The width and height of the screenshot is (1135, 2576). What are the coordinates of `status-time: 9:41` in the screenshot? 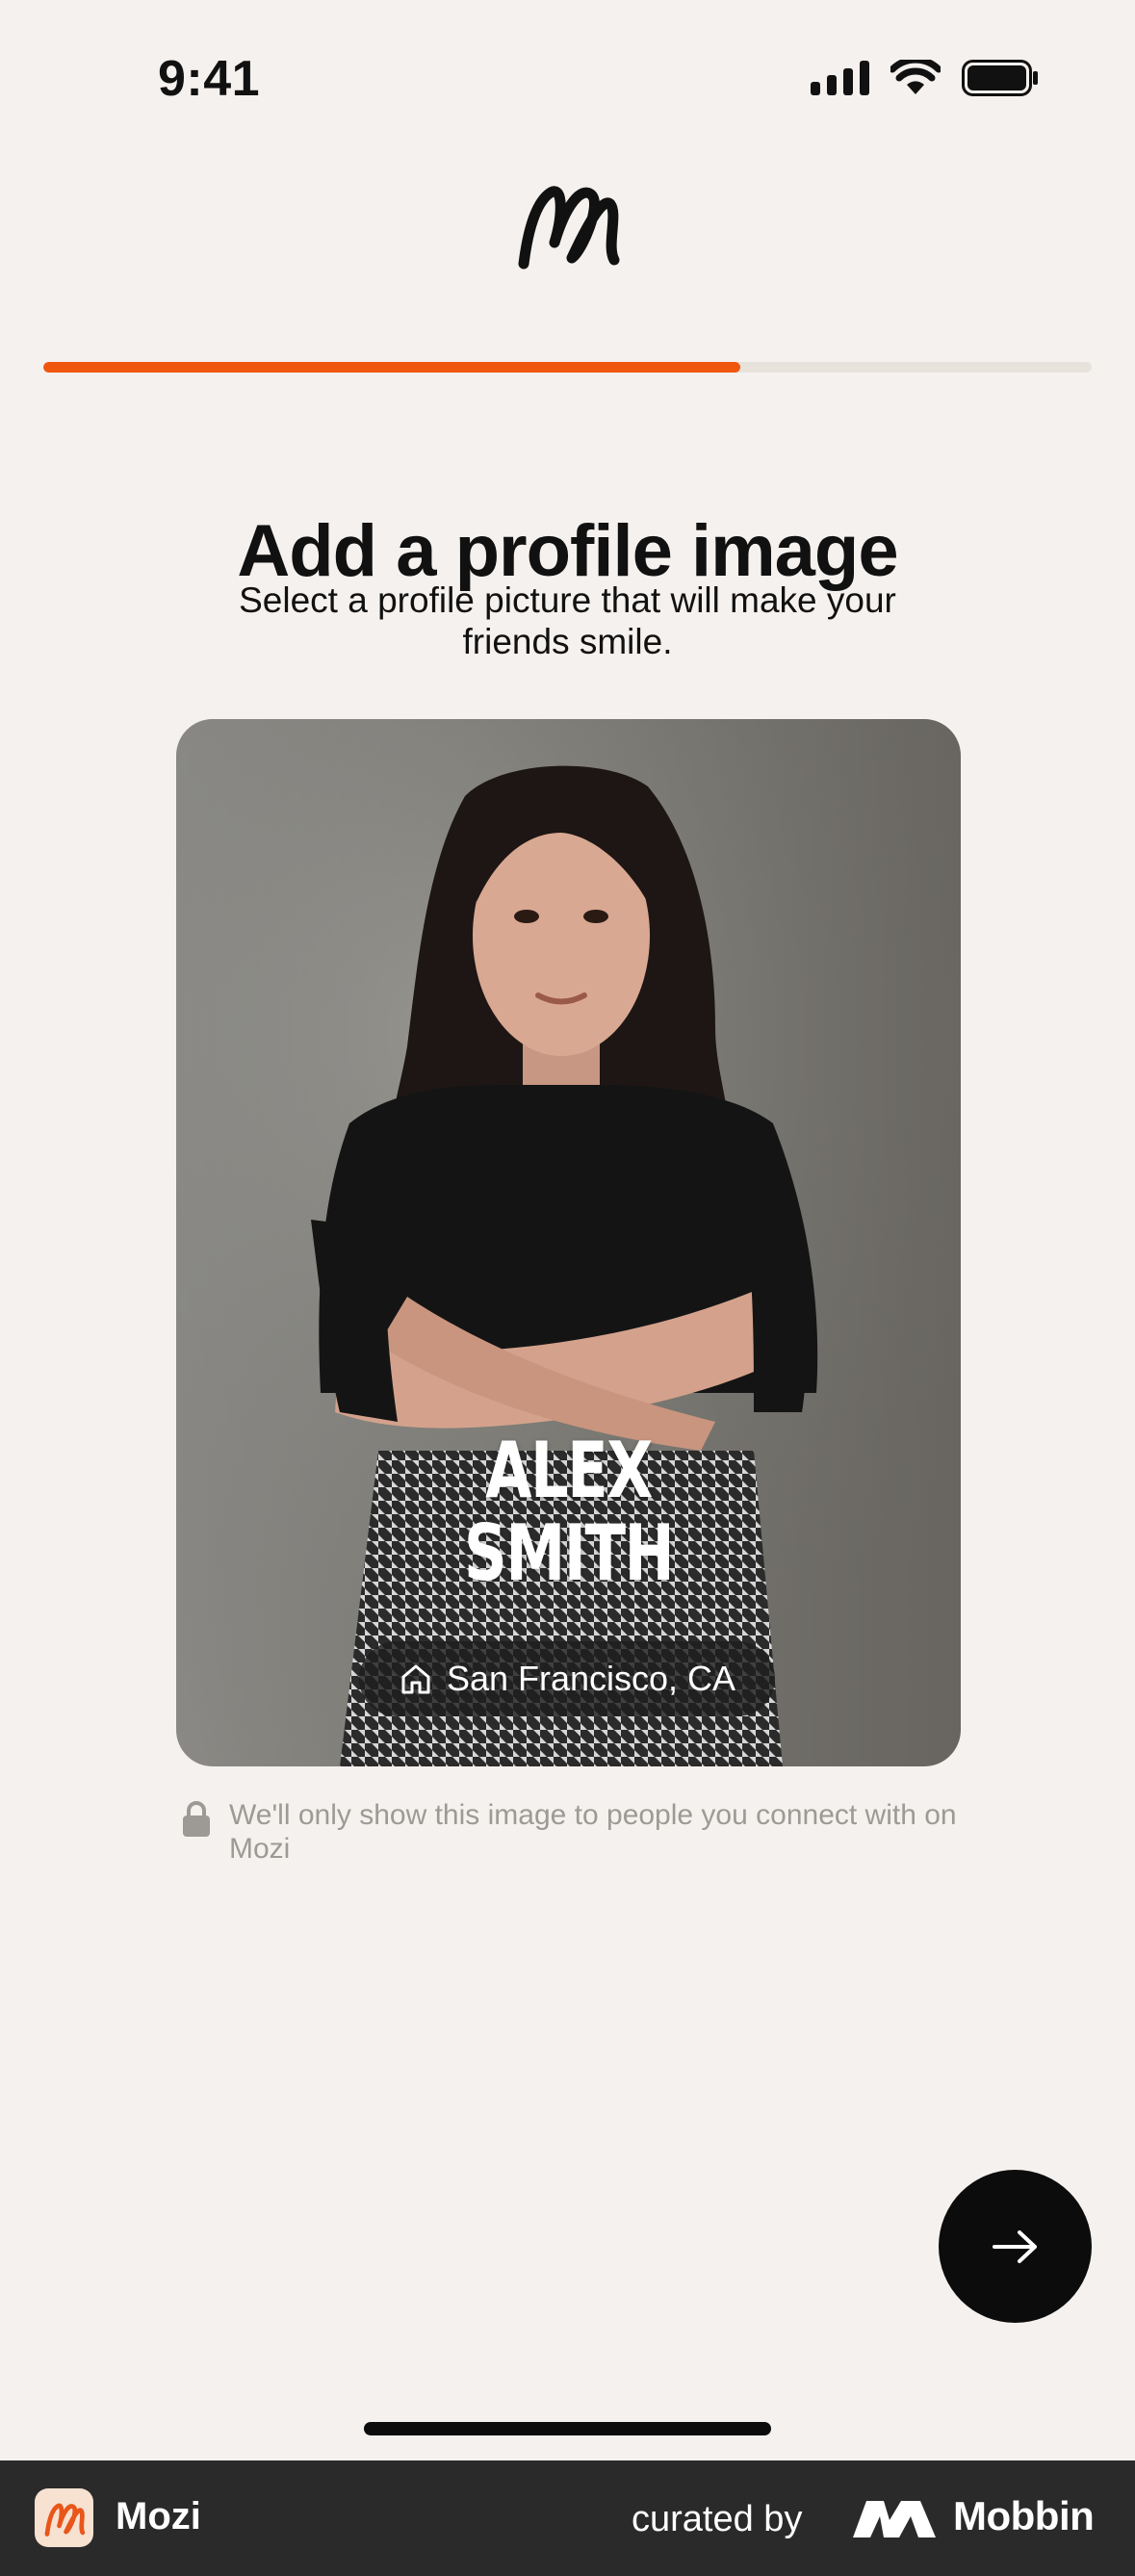 It's located at (209, 79).